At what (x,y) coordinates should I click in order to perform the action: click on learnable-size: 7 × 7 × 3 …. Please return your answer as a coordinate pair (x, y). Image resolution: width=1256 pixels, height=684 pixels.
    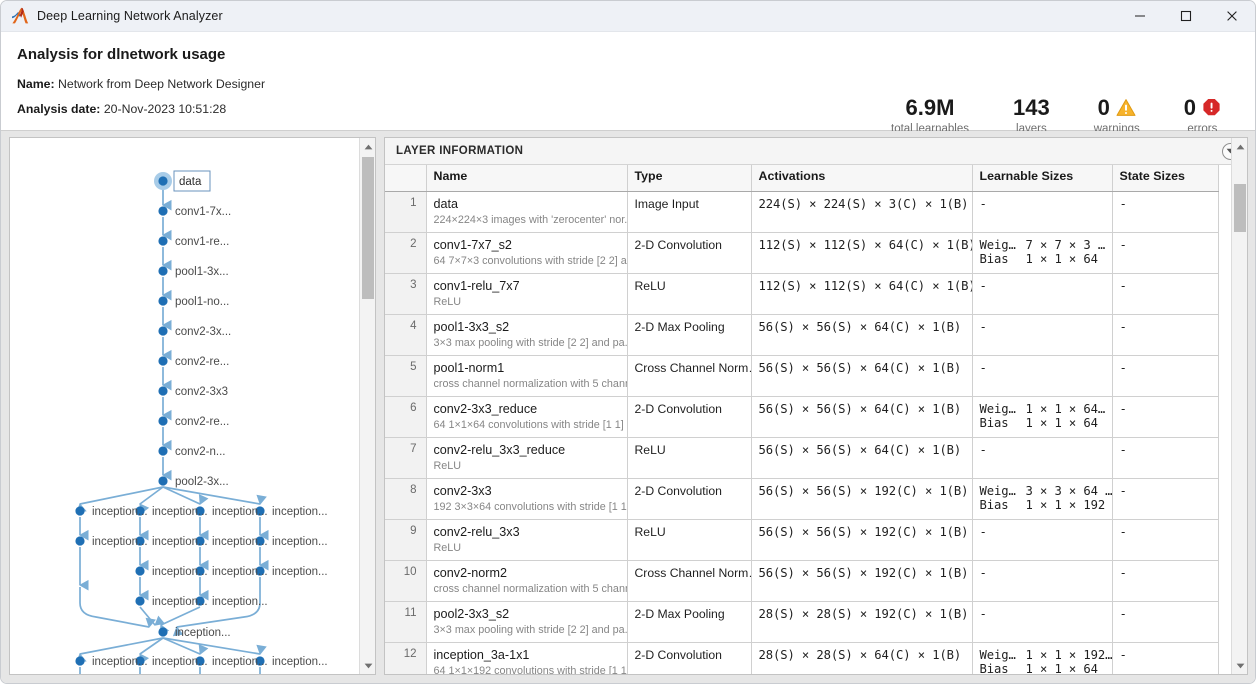
    Looking at the image, I should click on (1065, 244).